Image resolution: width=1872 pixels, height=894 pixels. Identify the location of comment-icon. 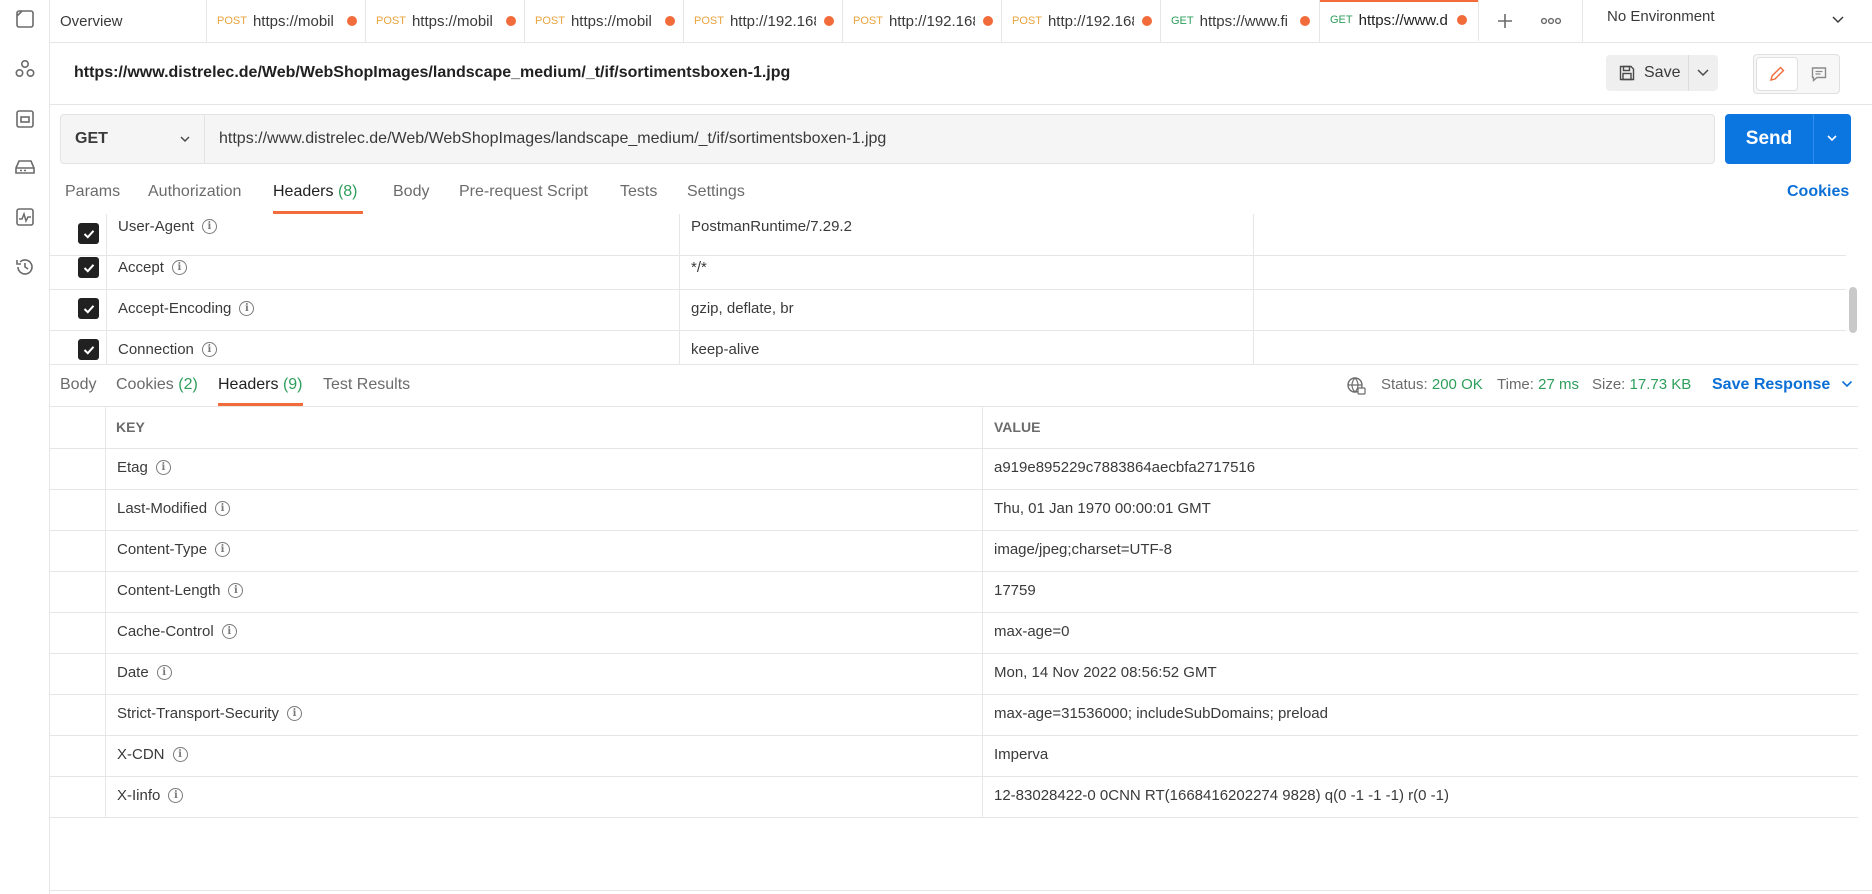
(1819, 74).